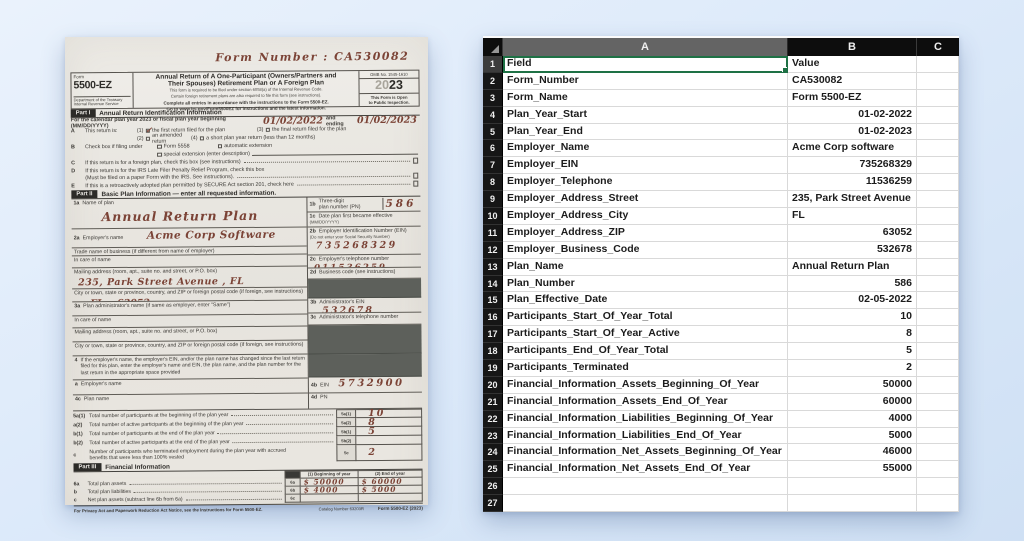 The width and height of the screenshot is (1024, 541). I want to click on row-number: 12, so click(493, 250).